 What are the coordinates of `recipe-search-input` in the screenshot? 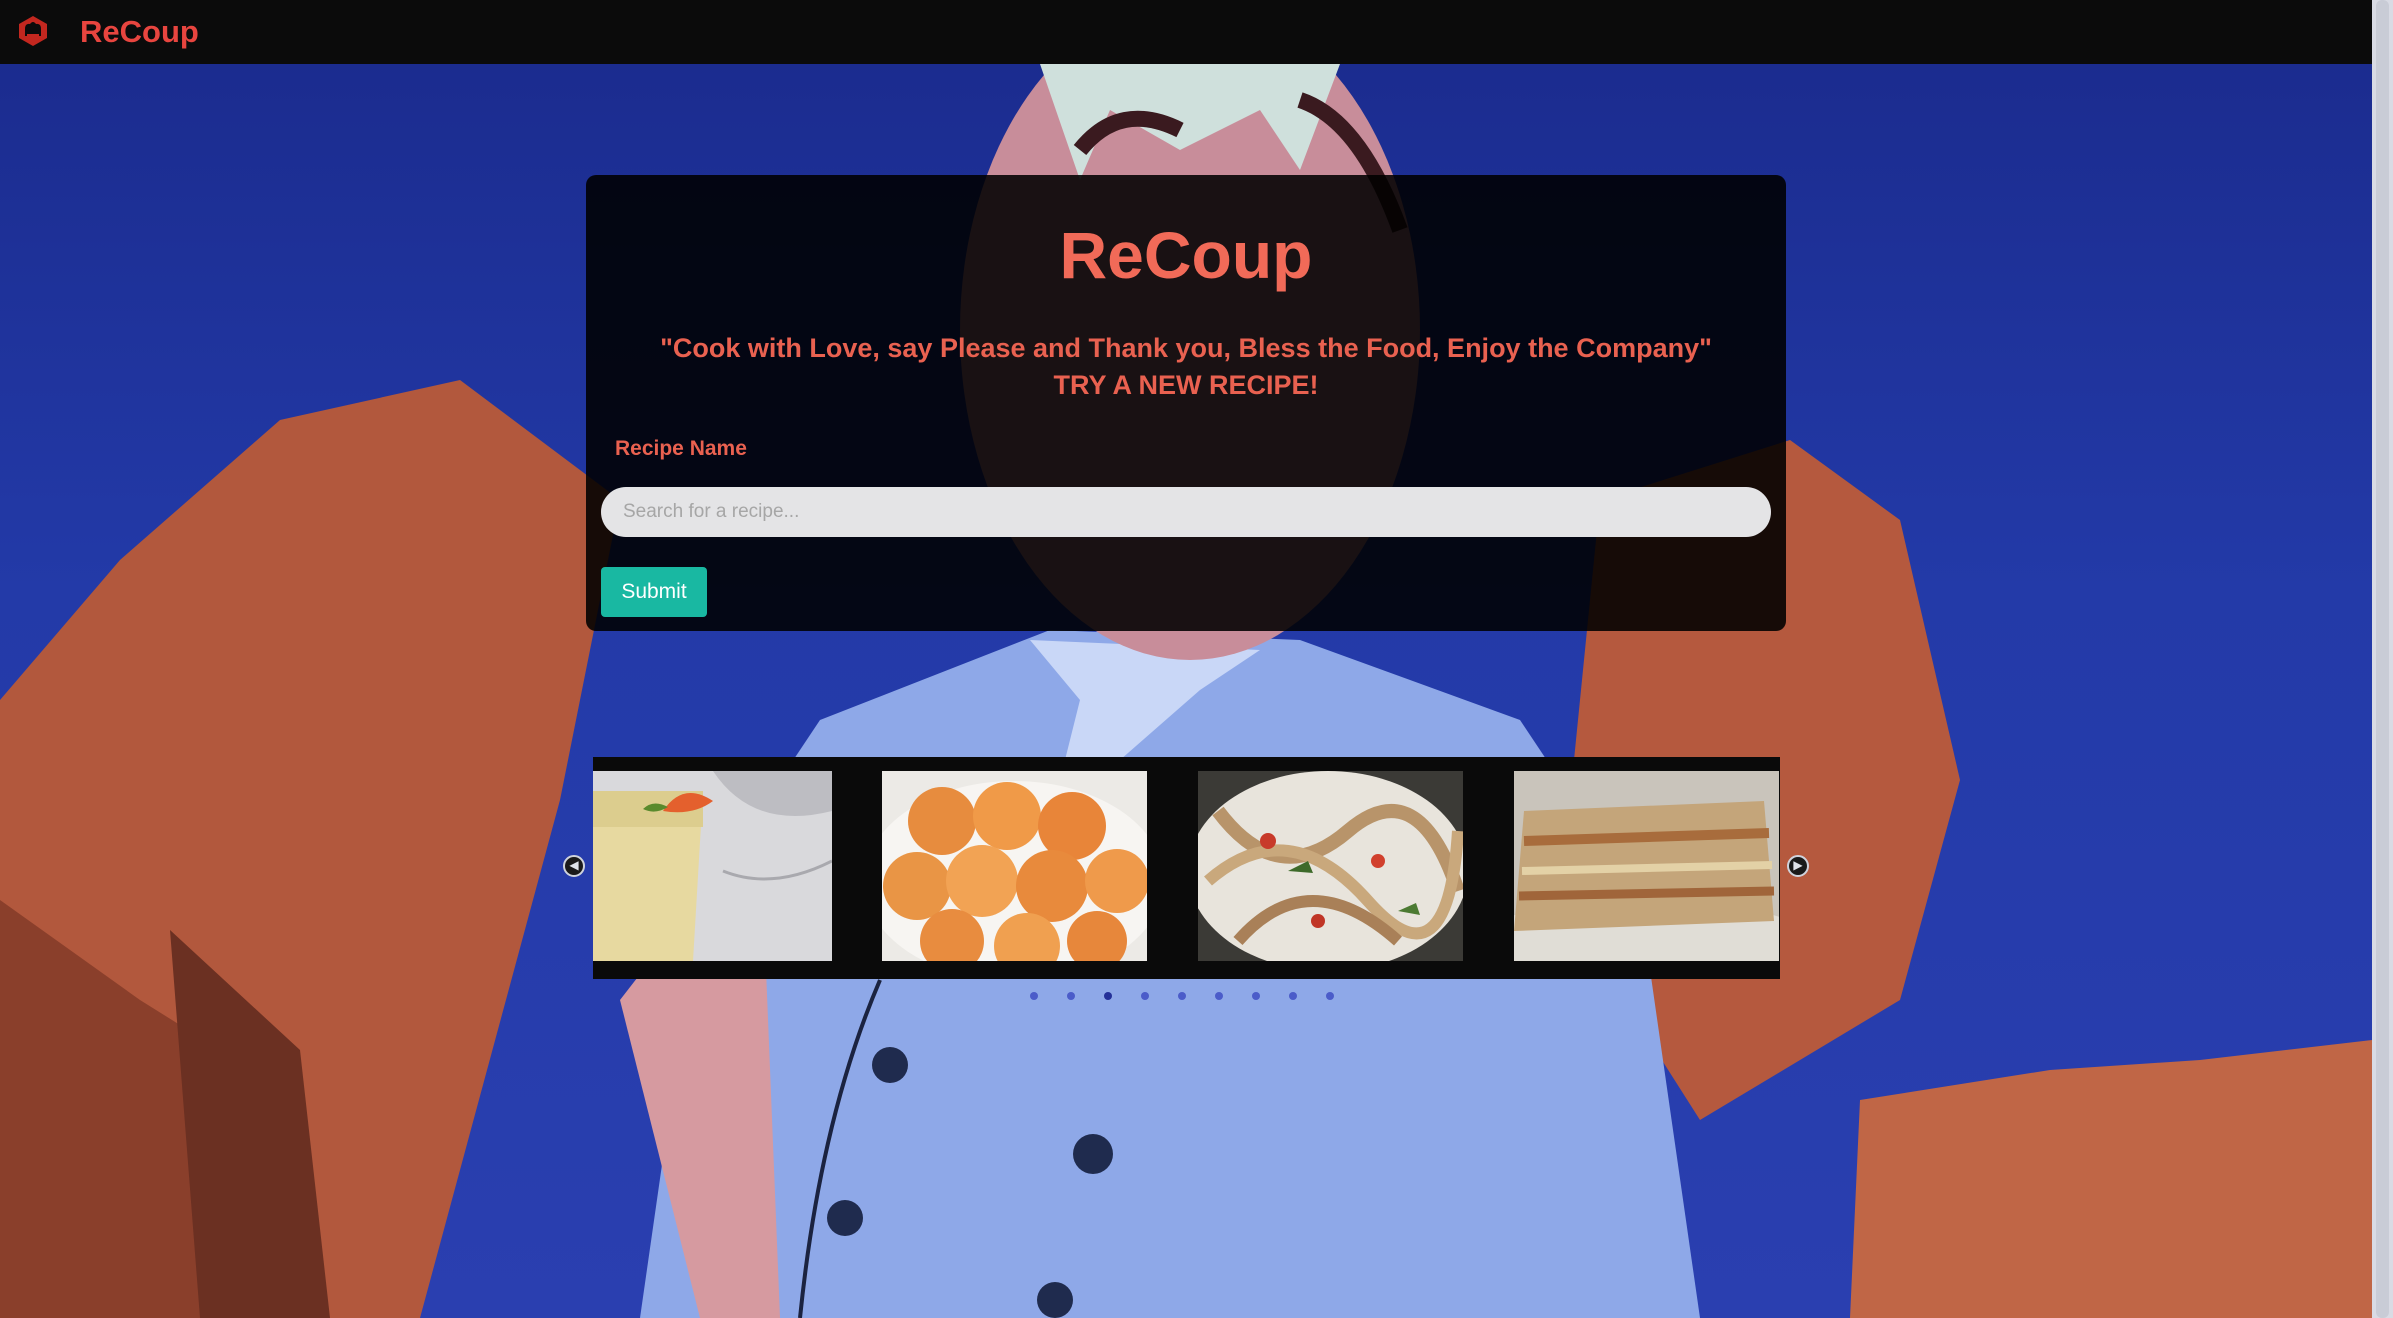 It's located at (1186, 512).